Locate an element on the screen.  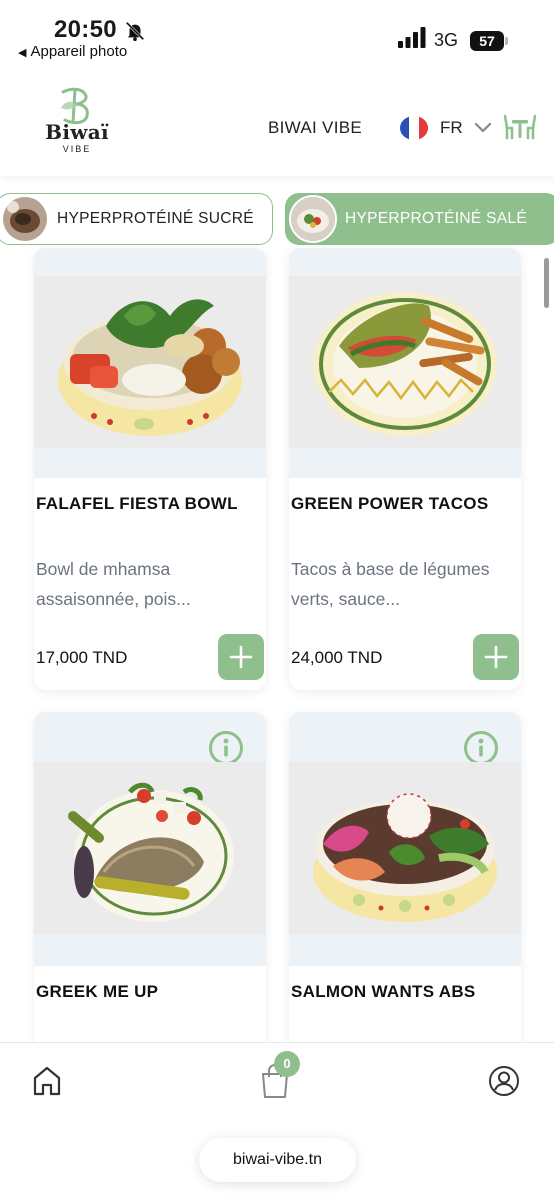
category-label: HYPERPROTÉINÉ SUCRÉ is located at coordinates (155, 218).